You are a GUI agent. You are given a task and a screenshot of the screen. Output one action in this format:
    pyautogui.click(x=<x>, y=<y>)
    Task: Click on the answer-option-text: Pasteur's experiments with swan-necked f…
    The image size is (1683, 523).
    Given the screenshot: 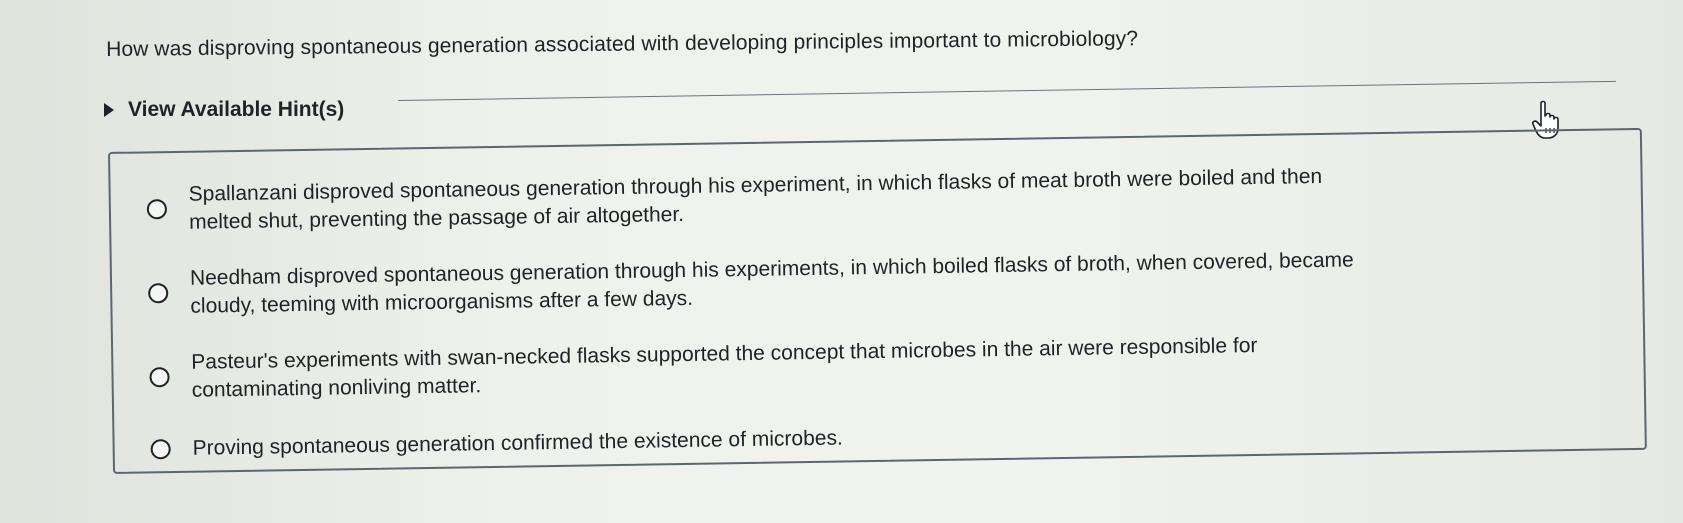 What is the action you would take?
    pyautogui.click(x=841, y=366)
    